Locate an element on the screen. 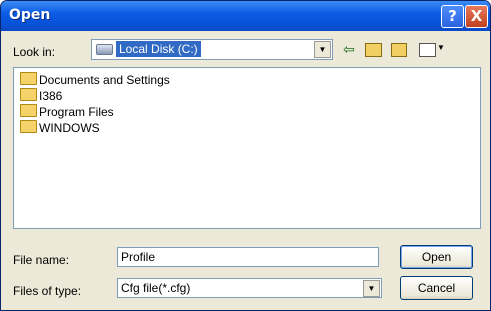 The height and width of the screenshot is (311, 491). help-button: ? is located at coordinates (452, 16).